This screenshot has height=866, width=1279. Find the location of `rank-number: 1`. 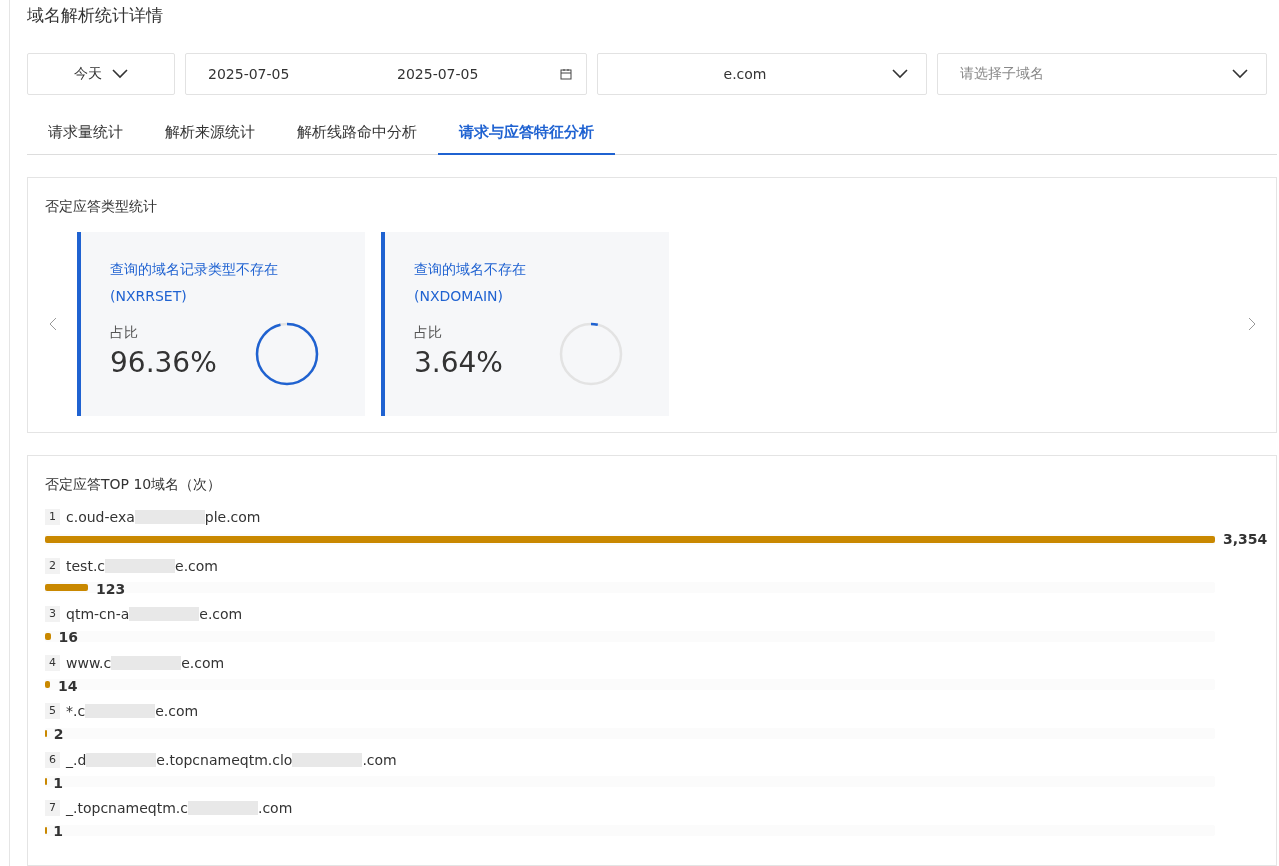

rank-number: 1 is located at coordinates (52, 517).